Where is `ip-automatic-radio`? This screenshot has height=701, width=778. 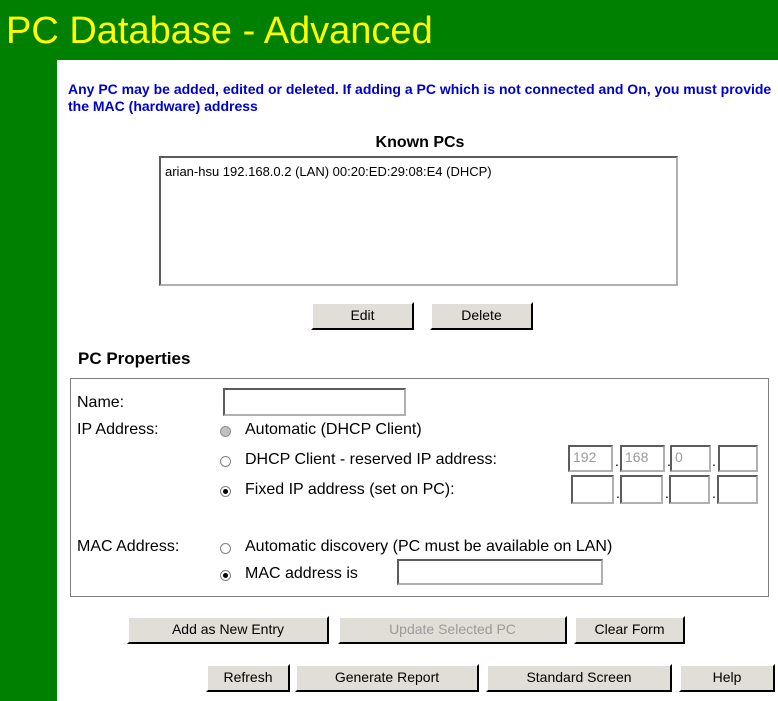
ip-automatic-radio is located at coordinates (225, 431).